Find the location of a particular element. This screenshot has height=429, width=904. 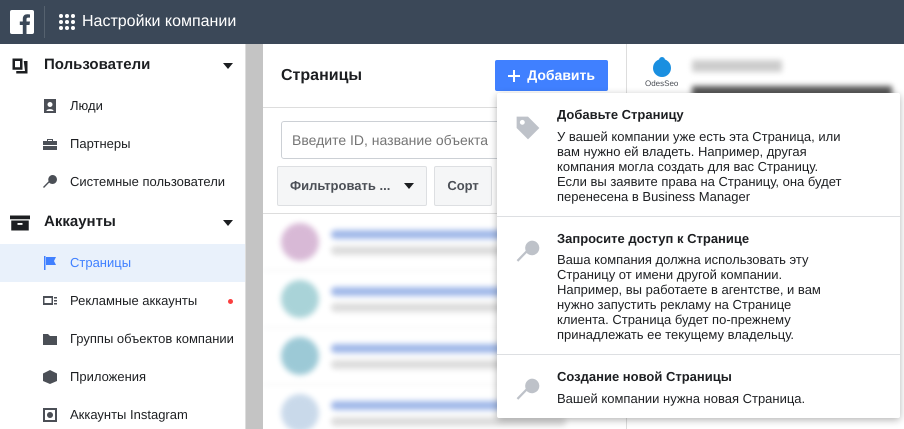

sidebar-section-header: Аккаунты is located at coordinates (122, 222).